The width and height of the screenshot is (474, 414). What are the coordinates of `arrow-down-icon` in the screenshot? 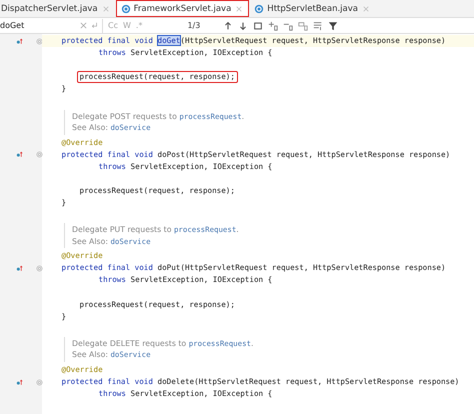 It's located at (243, 25).